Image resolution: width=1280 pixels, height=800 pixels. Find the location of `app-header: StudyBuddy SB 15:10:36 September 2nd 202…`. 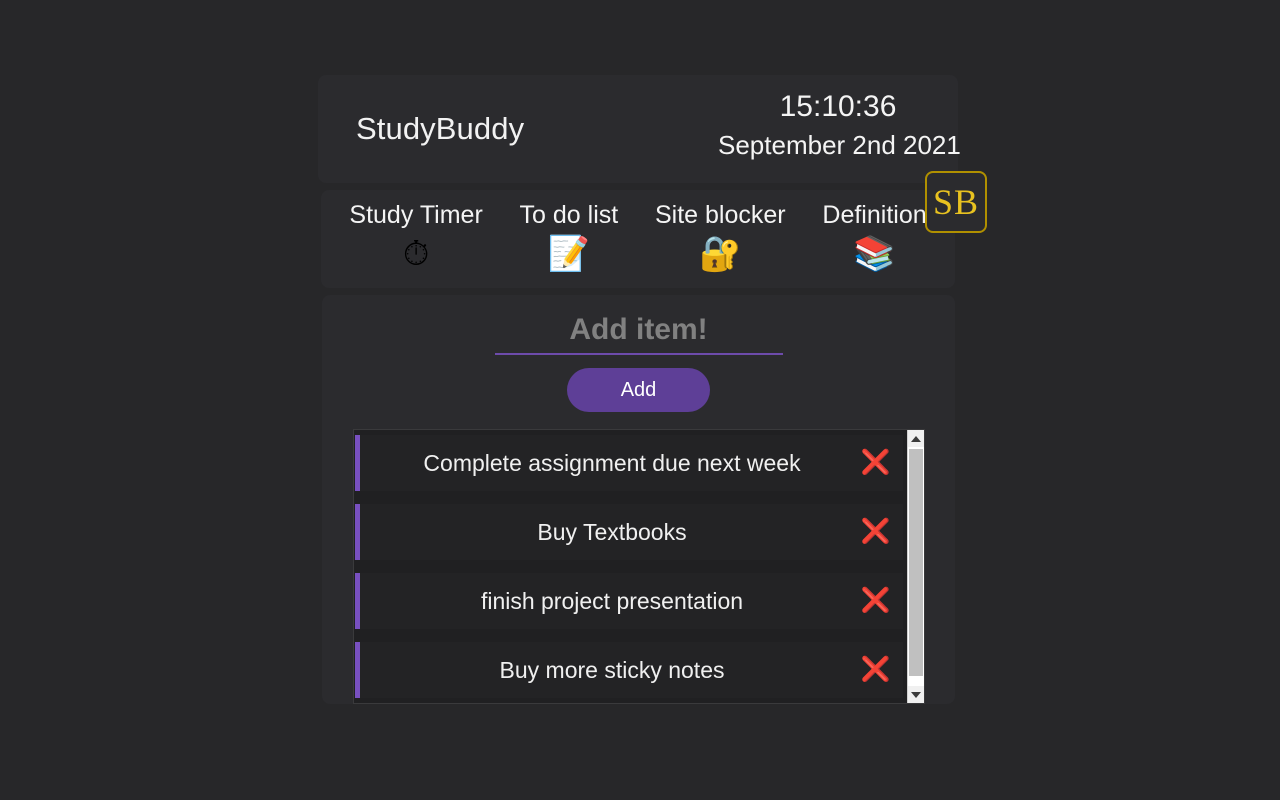

app-header: StudyBuddy SB 15:10:36 September 2nd 202… is located at coordinates (652, 154).